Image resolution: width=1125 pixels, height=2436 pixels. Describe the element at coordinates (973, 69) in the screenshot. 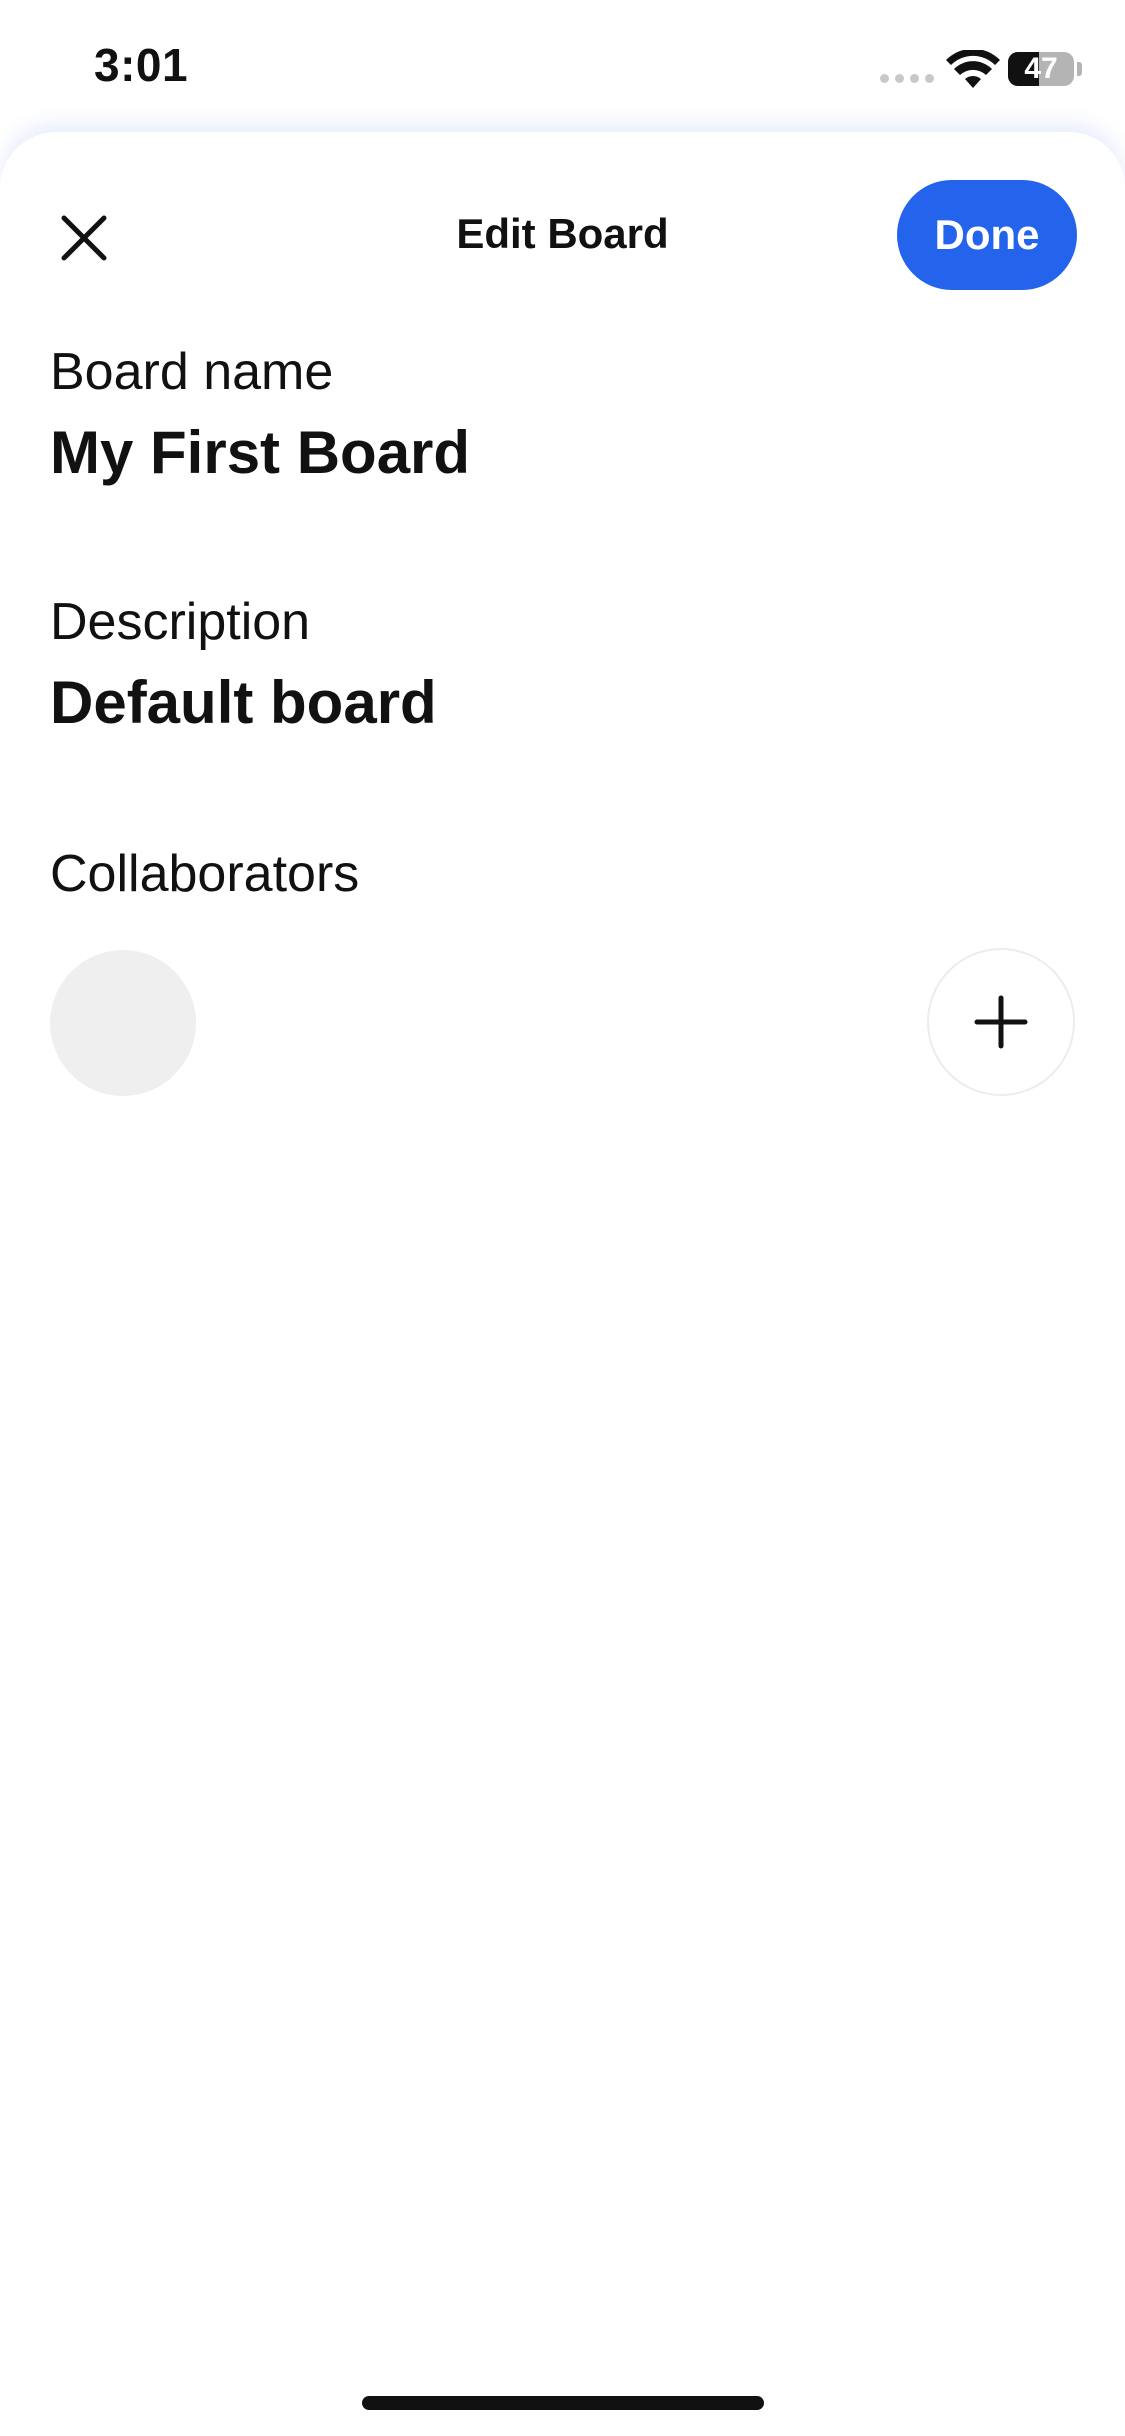

I see `wifi-icon` at that location.